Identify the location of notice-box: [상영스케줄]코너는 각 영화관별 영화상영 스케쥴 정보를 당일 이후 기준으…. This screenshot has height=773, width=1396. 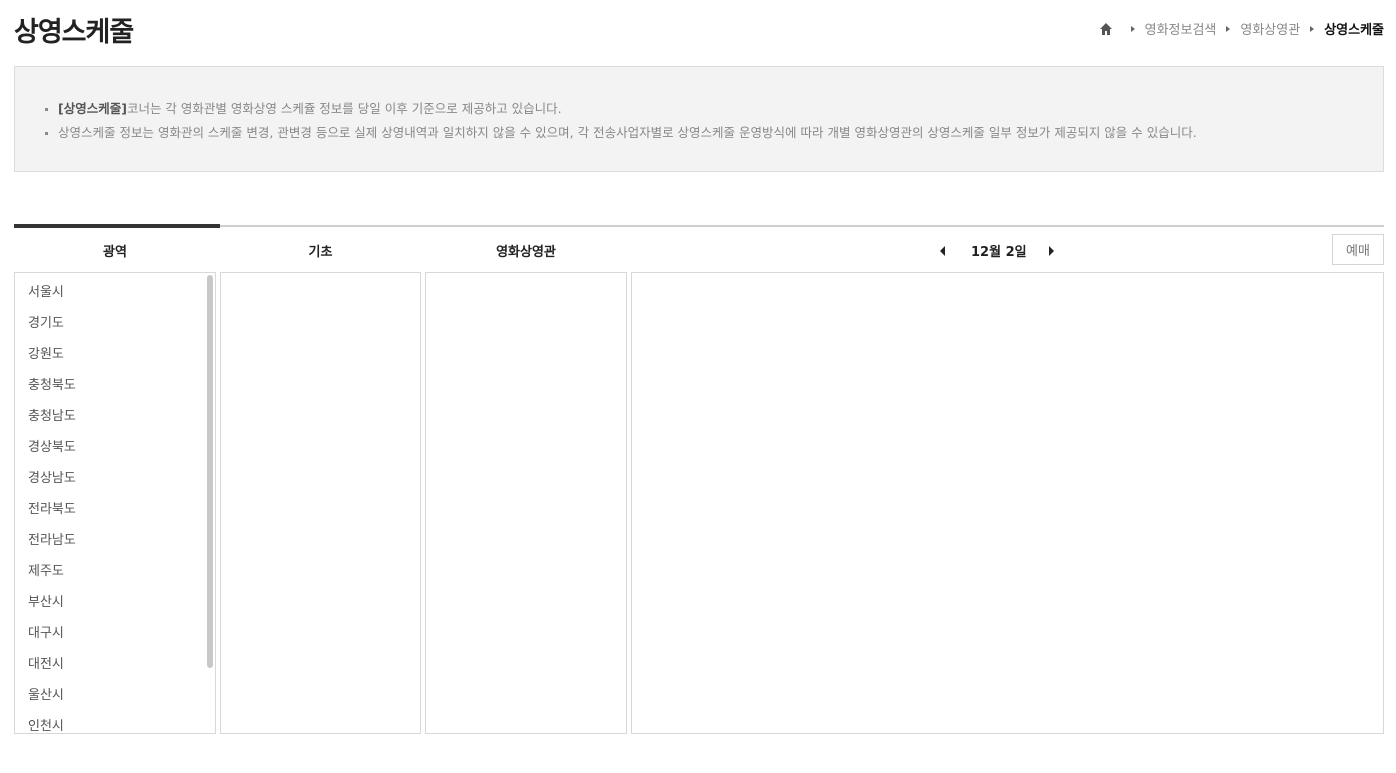
(699, 119).